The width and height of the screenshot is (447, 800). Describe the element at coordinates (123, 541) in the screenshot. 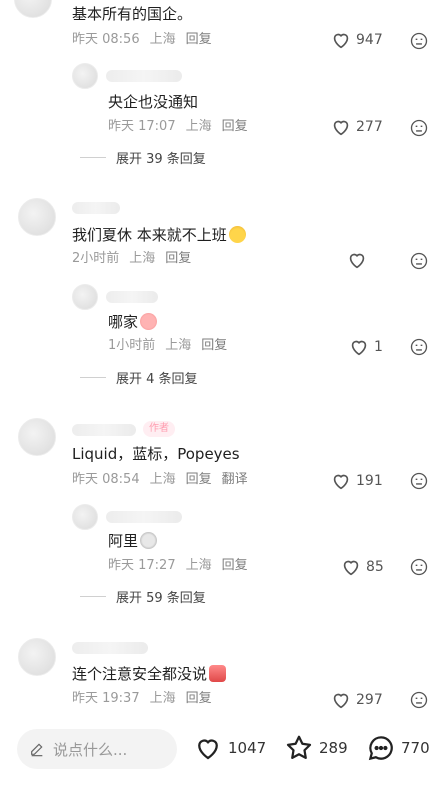

I see `comment-text-content: 阿里` at that location.